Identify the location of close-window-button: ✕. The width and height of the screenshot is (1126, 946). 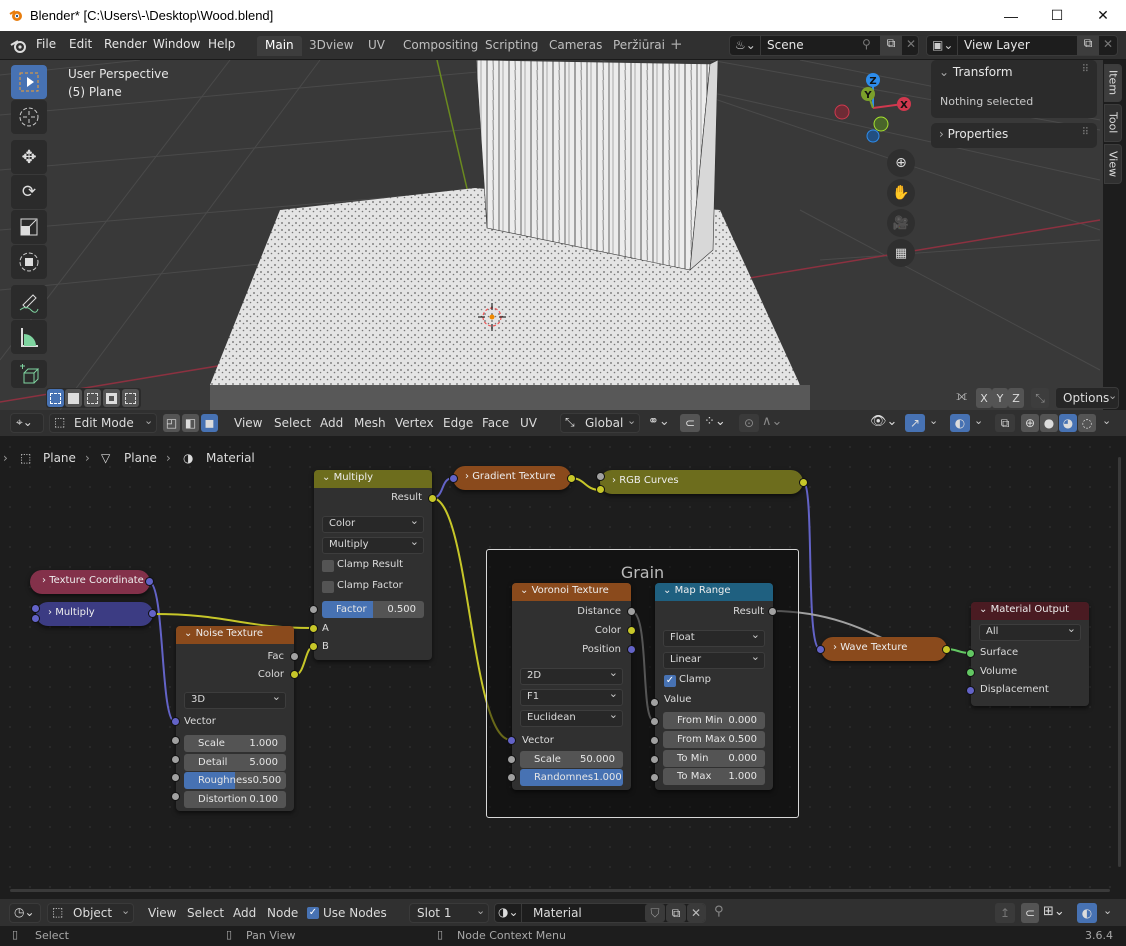
(1103, 15).